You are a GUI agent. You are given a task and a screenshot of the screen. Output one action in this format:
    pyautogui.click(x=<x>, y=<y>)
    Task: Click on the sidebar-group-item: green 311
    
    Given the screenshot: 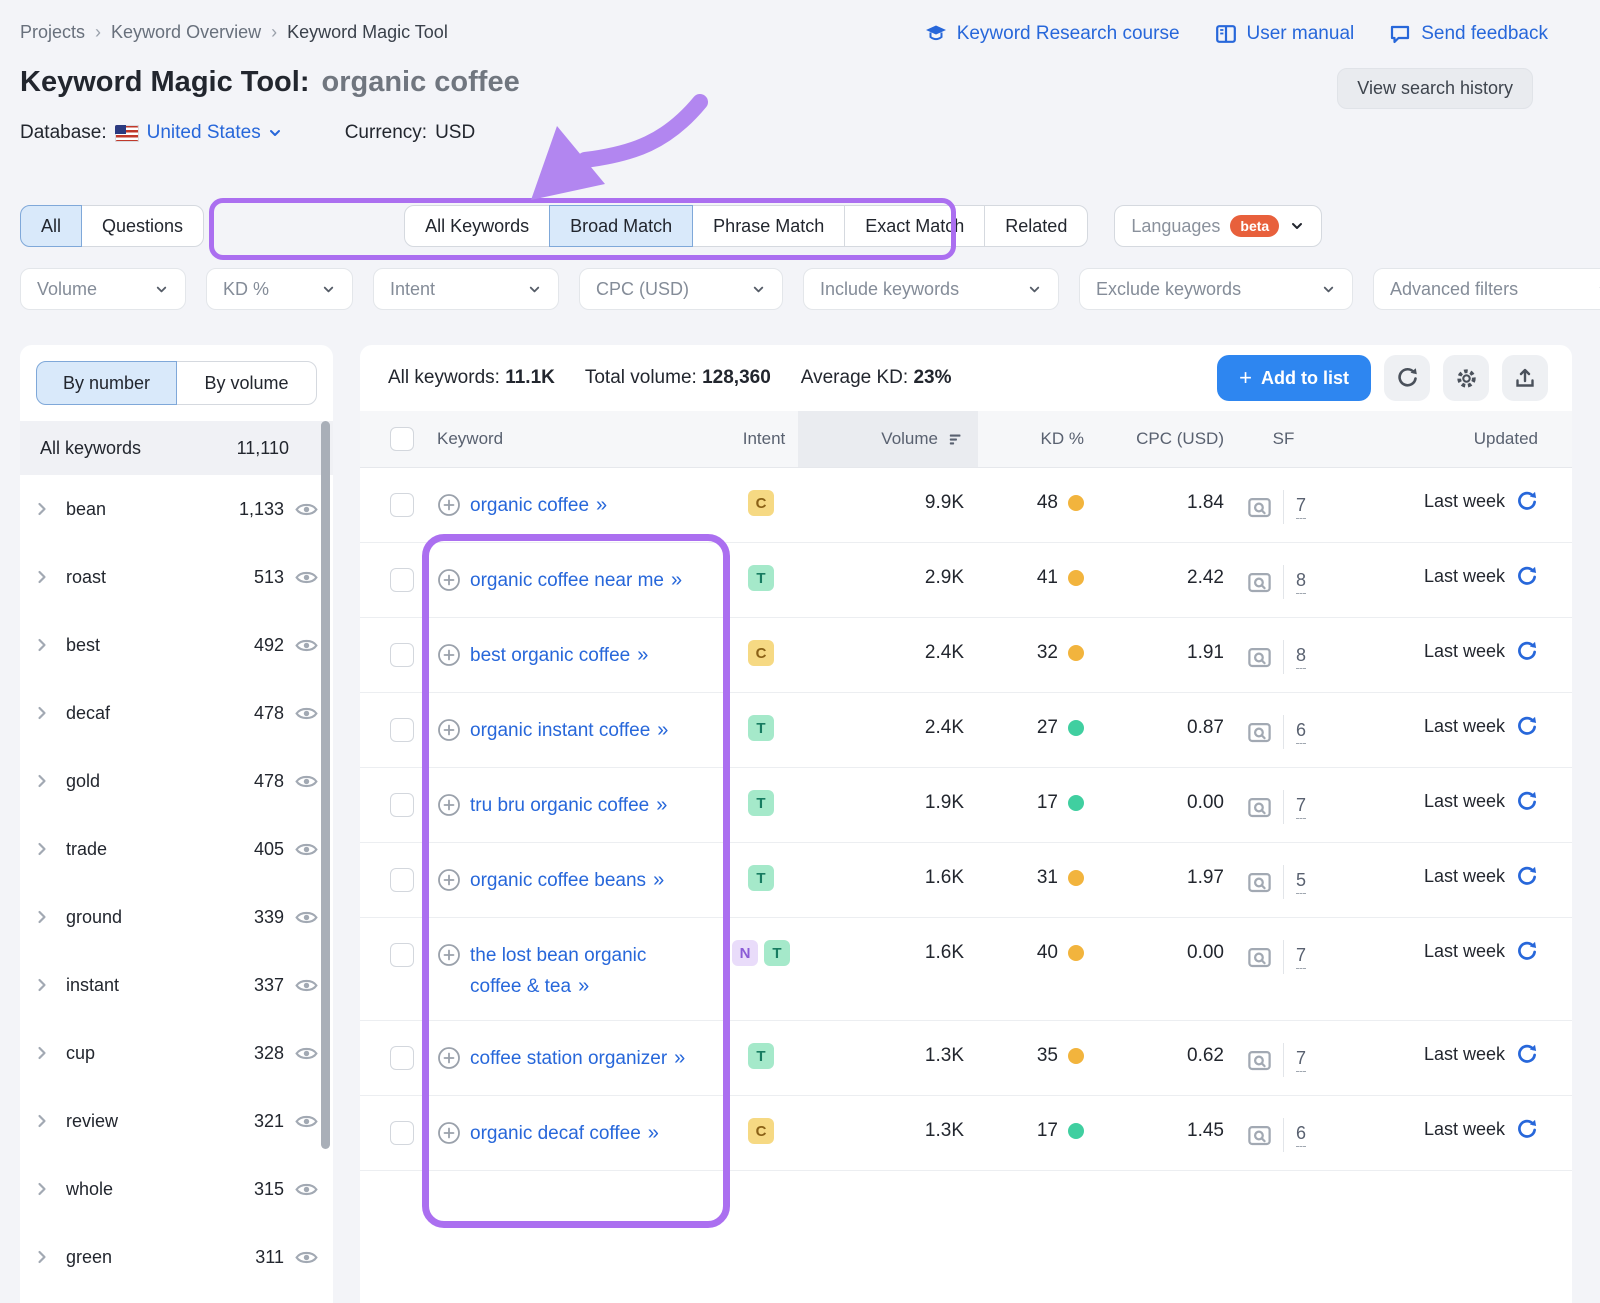 What is the action you would take?
    pyautogui.click(x=176, y=1257)
    